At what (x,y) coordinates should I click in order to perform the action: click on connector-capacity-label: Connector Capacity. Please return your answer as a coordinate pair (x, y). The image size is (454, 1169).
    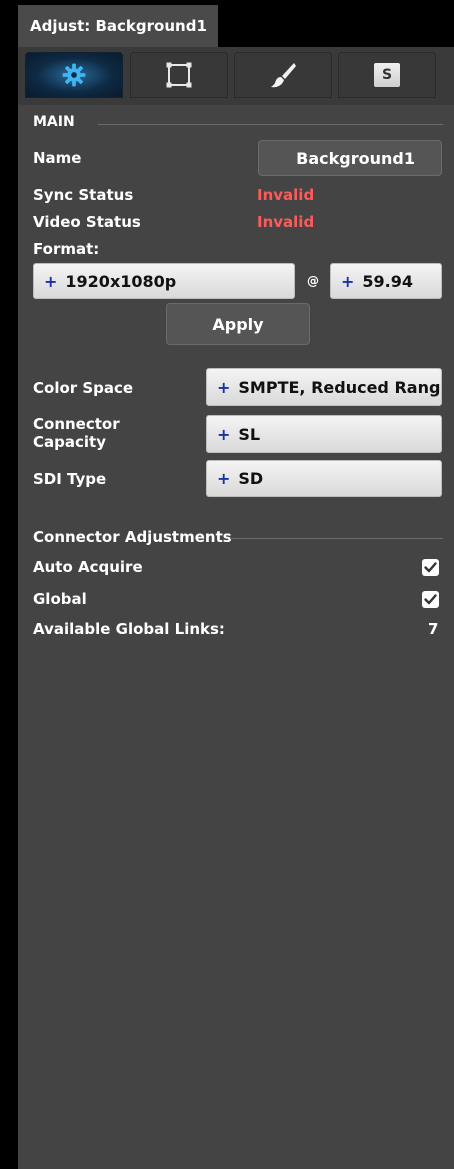
    Looking at the image, I should click on (76, 433).